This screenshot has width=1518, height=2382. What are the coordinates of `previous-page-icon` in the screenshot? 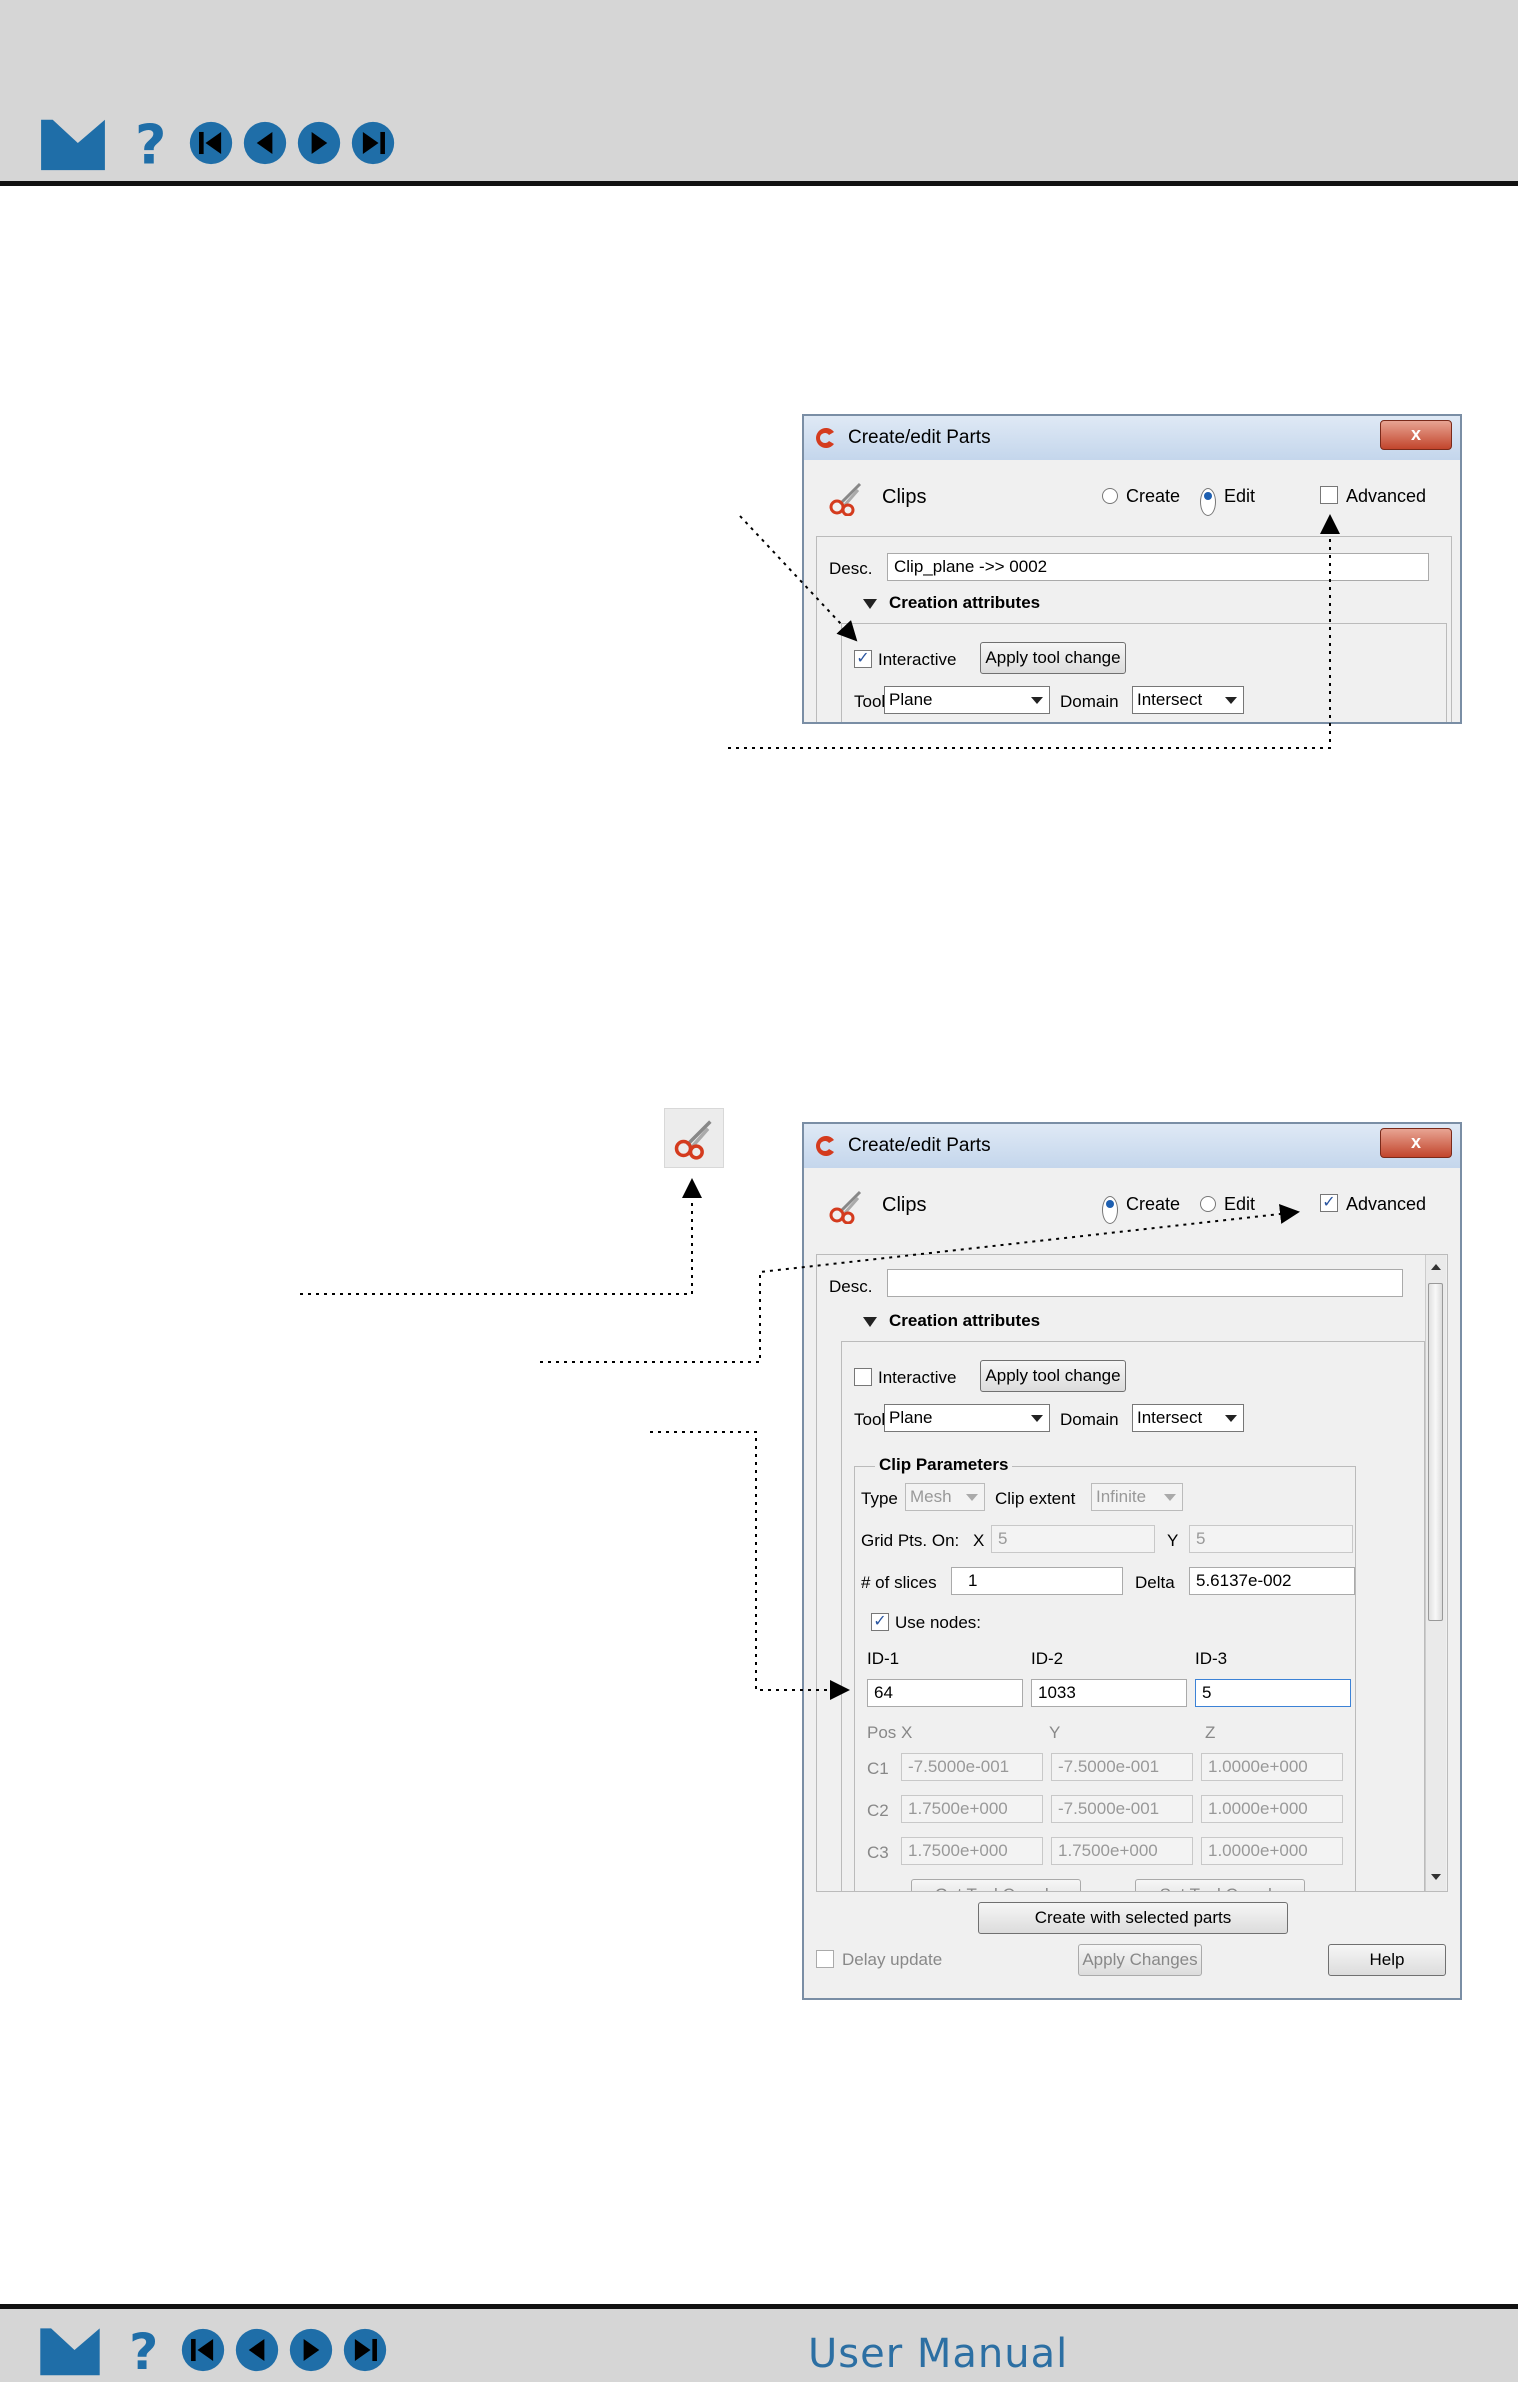 It's located at (257, 2350).